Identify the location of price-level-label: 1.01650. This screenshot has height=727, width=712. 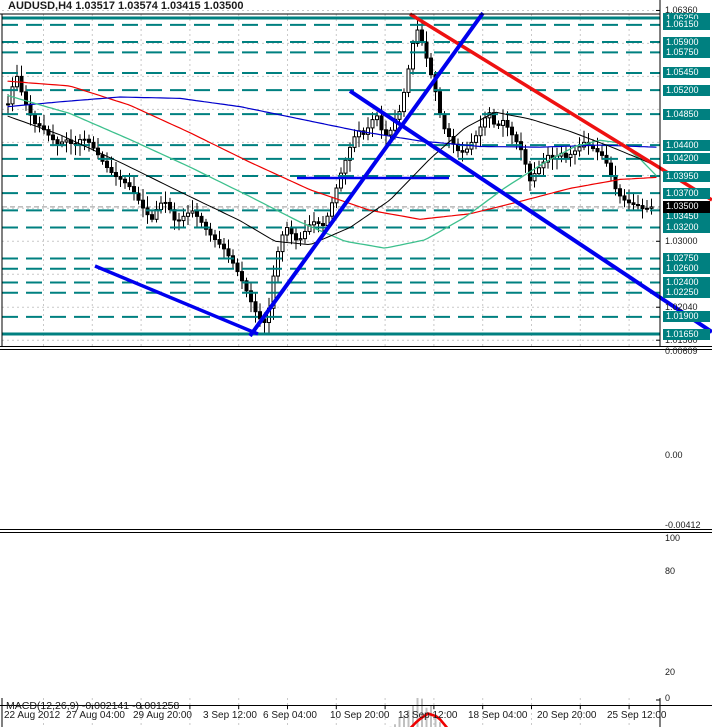
(686, 334).